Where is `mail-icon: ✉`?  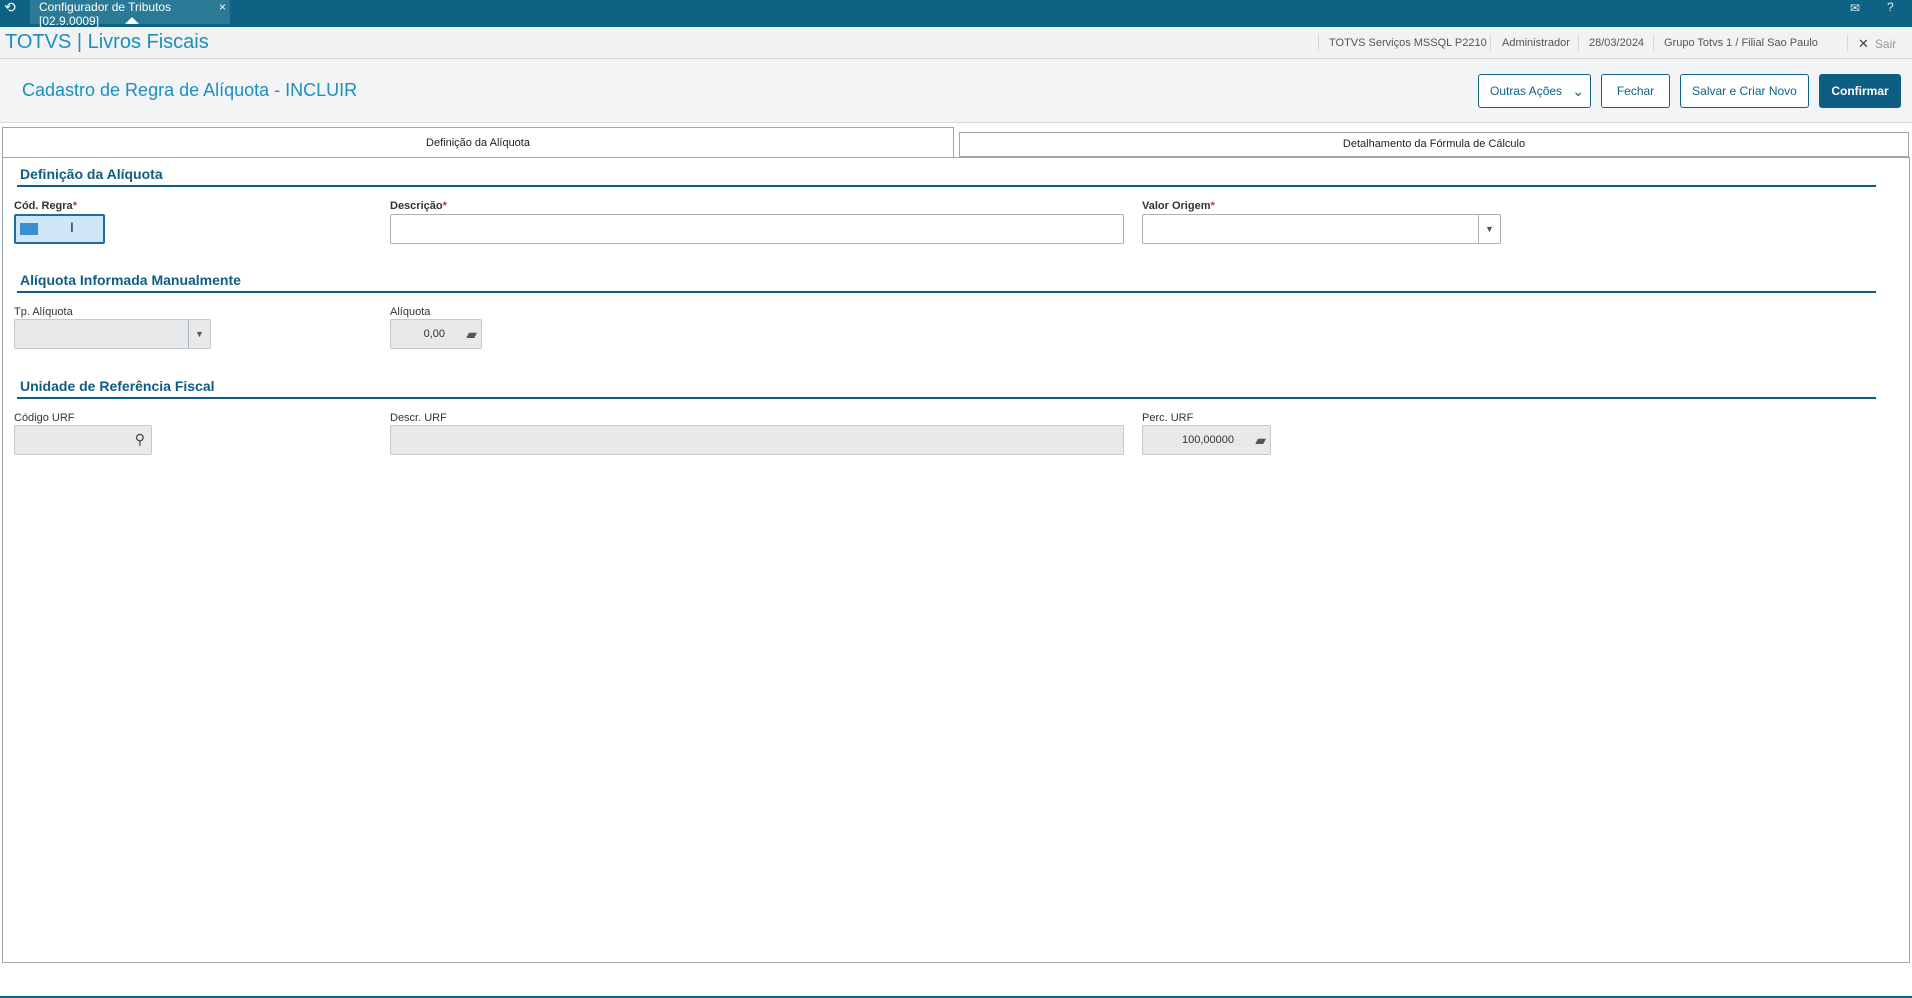
mail-icon: ✉ is located at coordinates (1857, 8).